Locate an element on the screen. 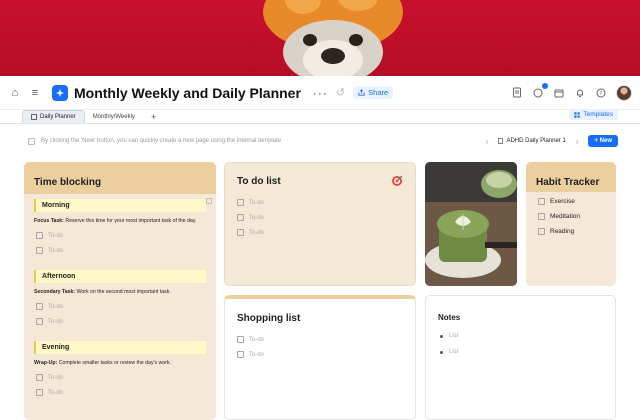 The height and width of the screenshot is (420, 640). app-logo-icon is located at coordinates (60, 92).